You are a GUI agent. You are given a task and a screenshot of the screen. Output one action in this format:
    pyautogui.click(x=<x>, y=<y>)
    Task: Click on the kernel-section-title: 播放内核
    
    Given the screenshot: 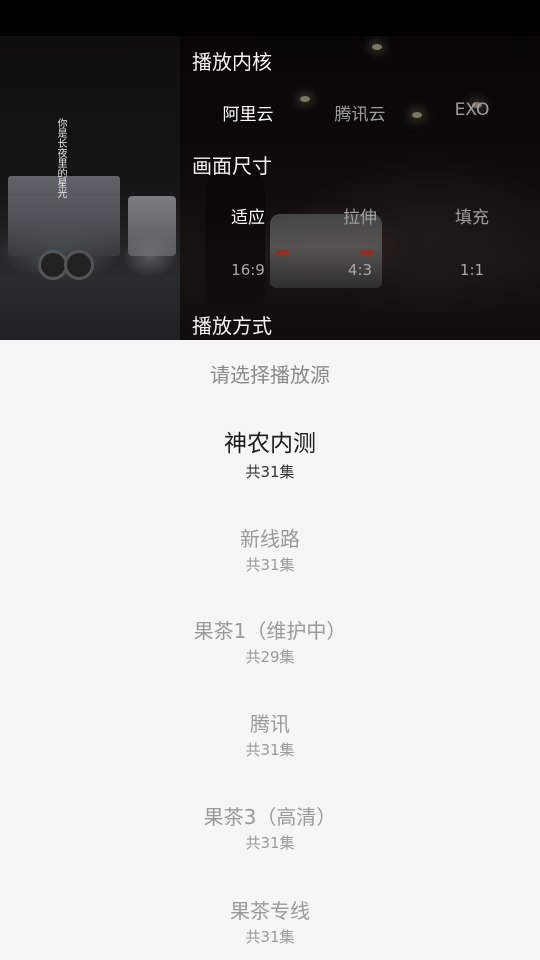 What is the action you would take?
    pyautogui.click(x=232, y=62)
    